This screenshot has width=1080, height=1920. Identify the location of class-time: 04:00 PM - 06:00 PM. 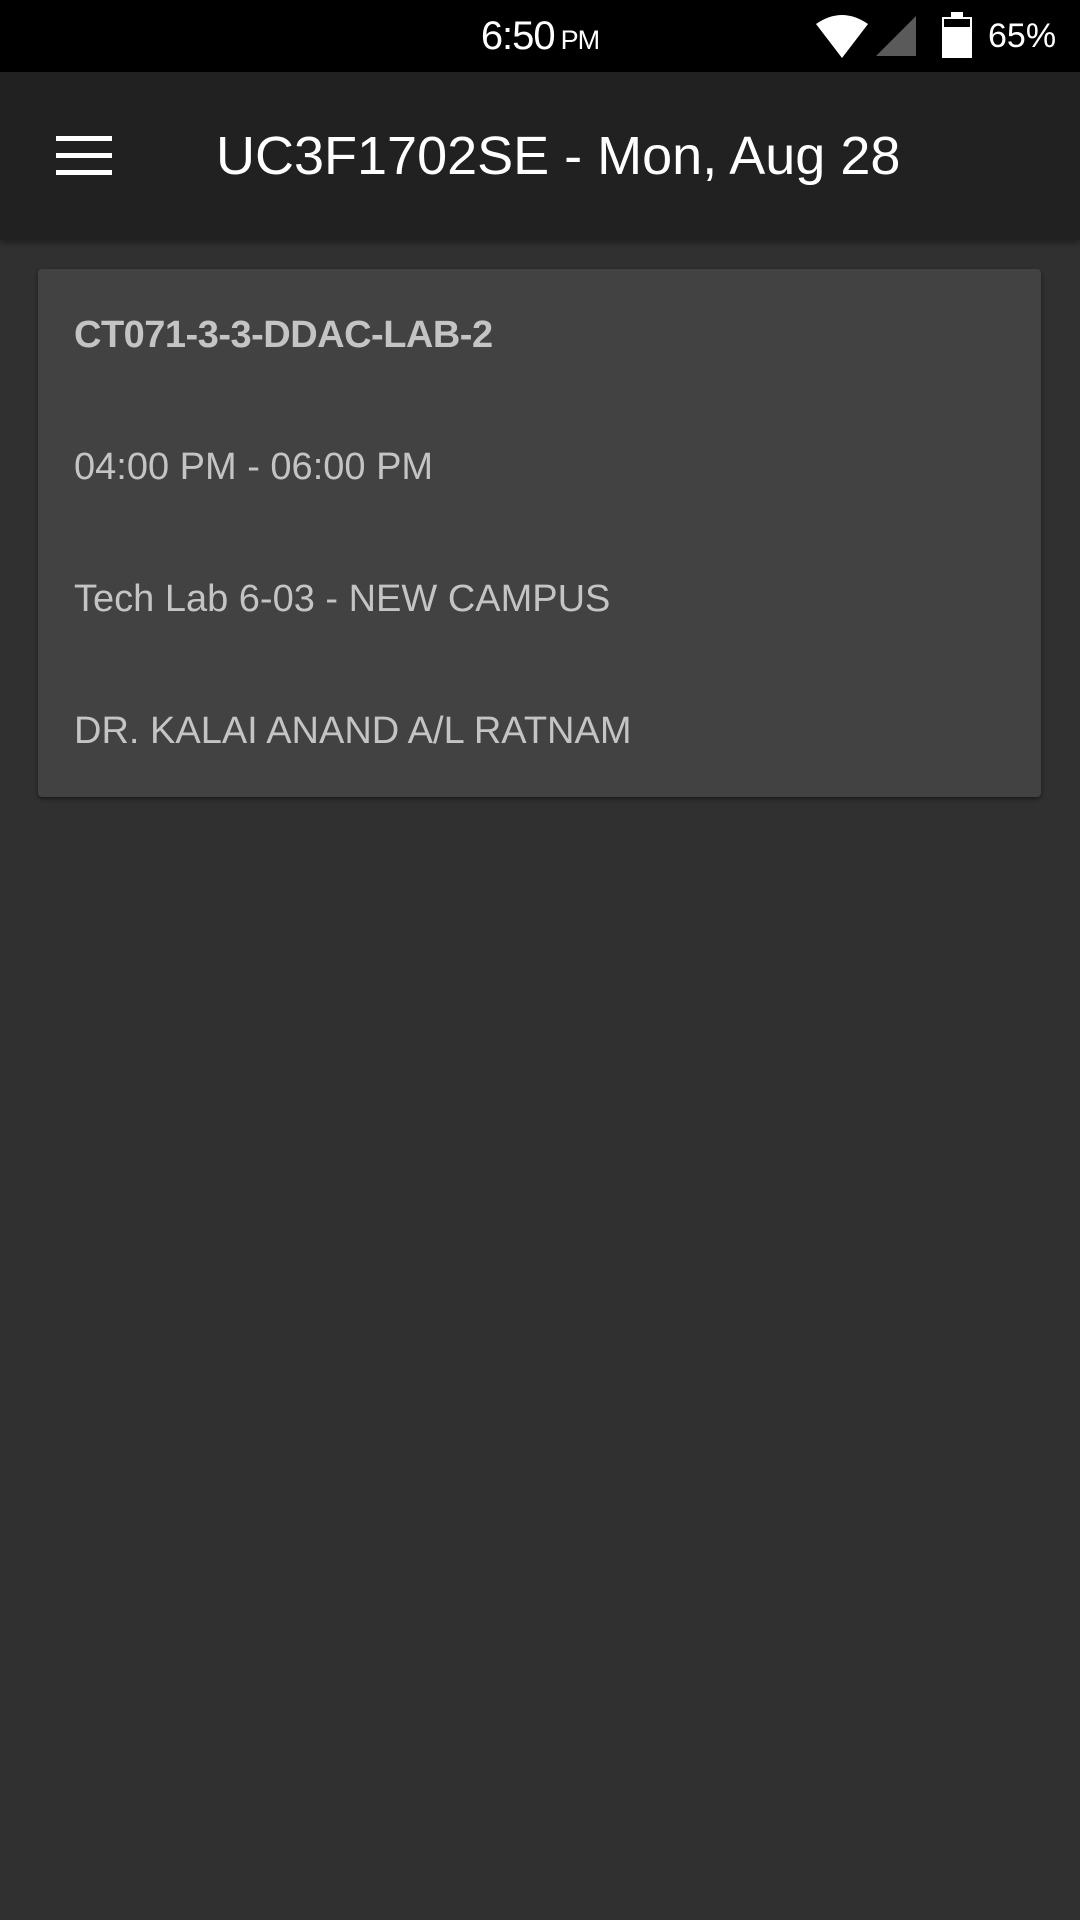
(254, 467).